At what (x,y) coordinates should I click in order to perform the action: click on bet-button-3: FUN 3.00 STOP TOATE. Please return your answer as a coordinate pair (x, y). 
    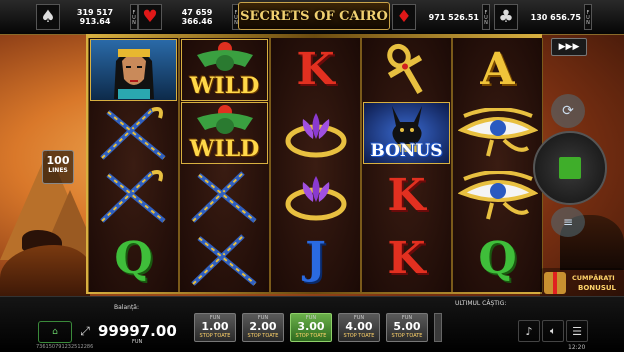
    Looking at the image, I should click on (311, 327).